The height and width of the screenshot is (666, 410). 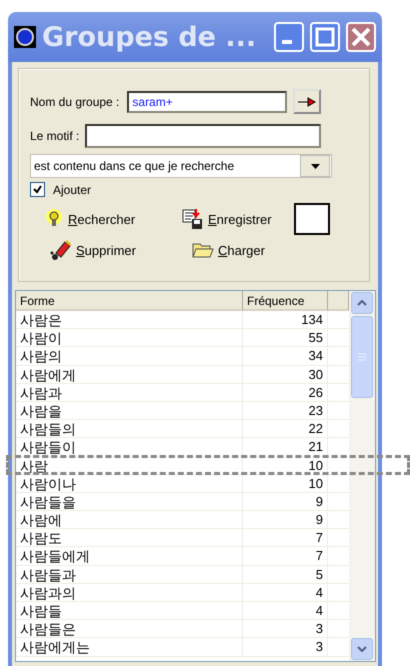 What do you see at coordinates (203, 250) in the screenshot?
I see `folder-icon` at bounding box center [203, 250].